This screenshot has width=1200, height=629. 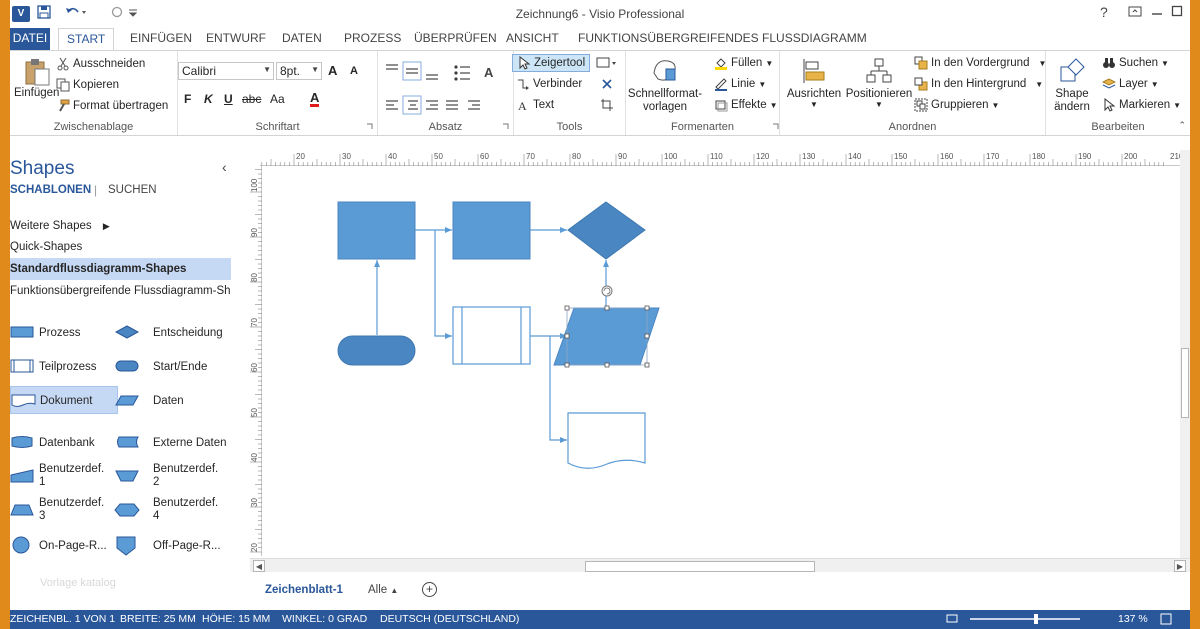 What do you see at coordinates (228, 99) in the screenshot?
I see `underline-button: U` at bounding box center [228, 99].